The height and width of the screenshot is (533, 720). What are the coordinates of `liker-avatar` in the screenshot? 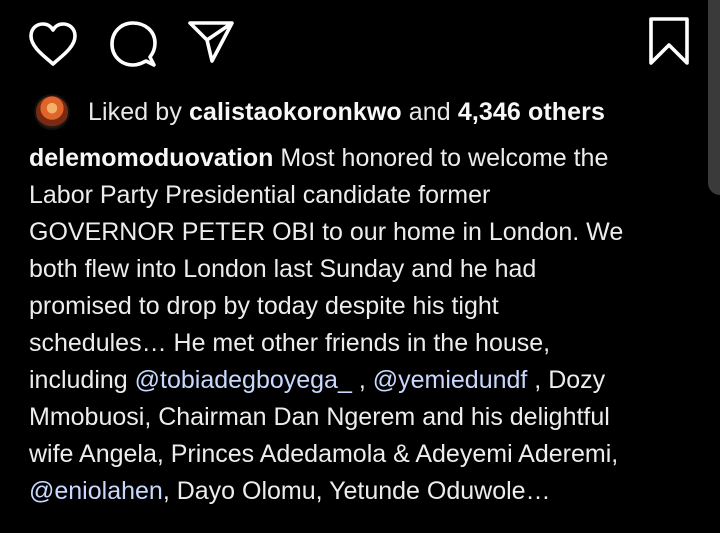 It's located at (52, 112).